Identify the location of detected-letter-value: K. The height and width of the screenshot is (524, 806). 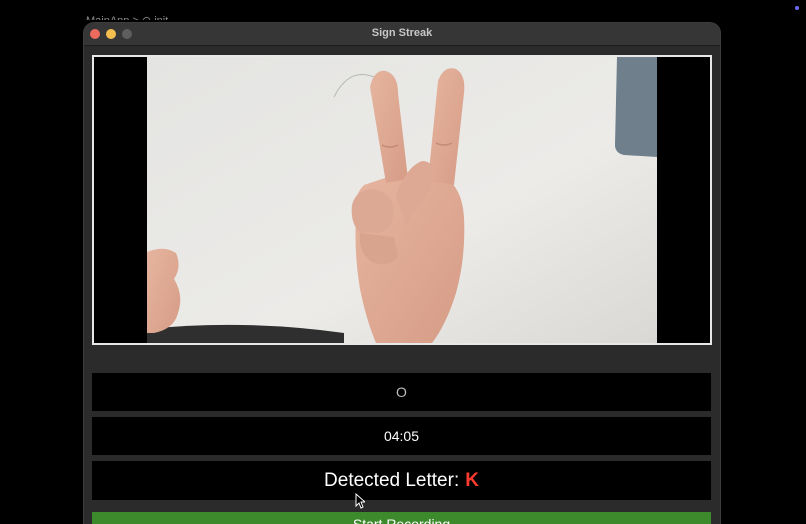
(472, 480).